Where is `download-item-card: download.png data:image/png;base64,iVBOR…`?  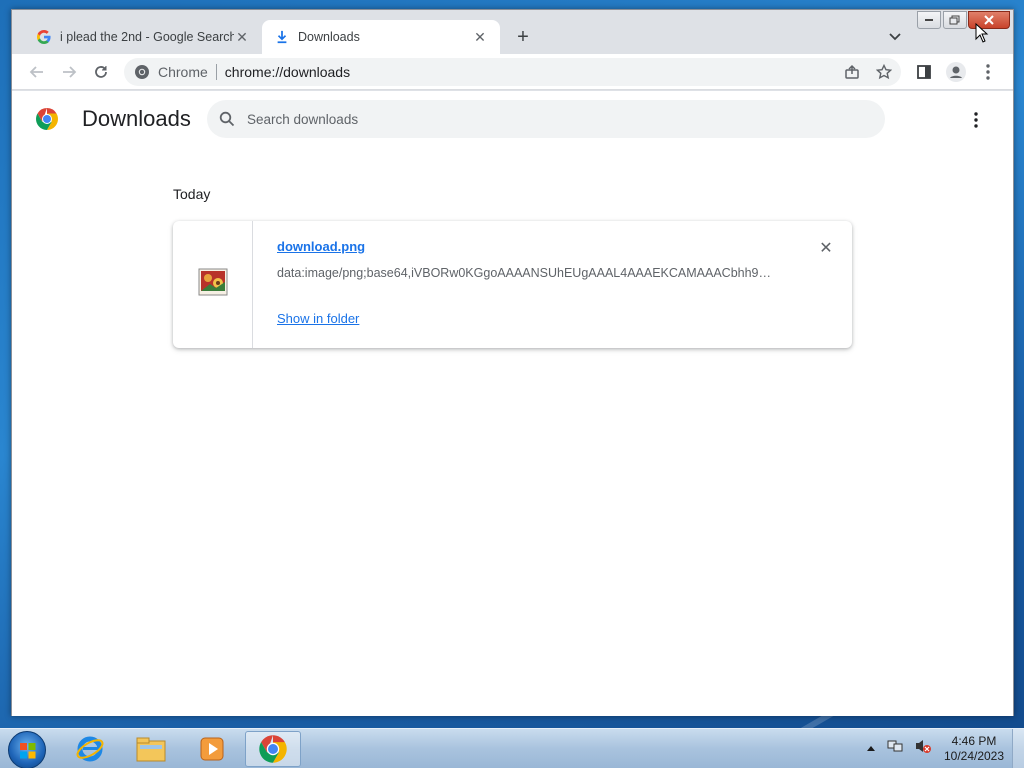 download-item-card: download.png data:image/png;base64,iVBOR… is located at coordinates (512, 284).